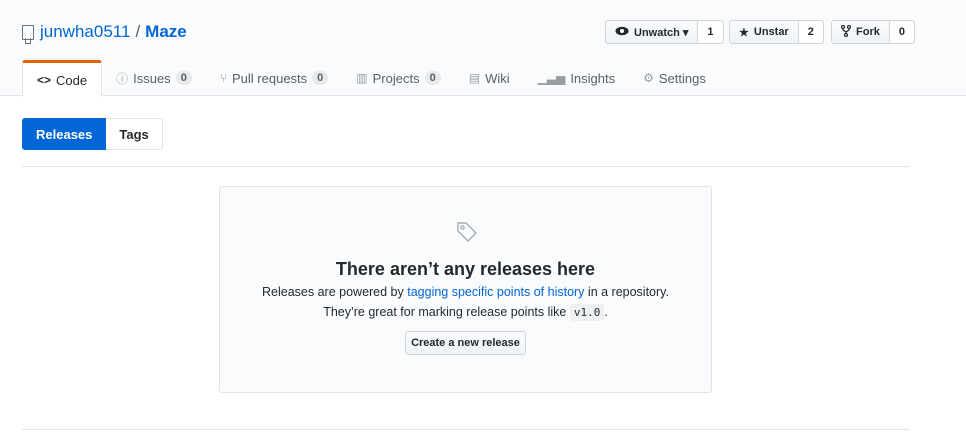  I want to click on tab-projects: ▥ Projects 0, so click(398, 78).